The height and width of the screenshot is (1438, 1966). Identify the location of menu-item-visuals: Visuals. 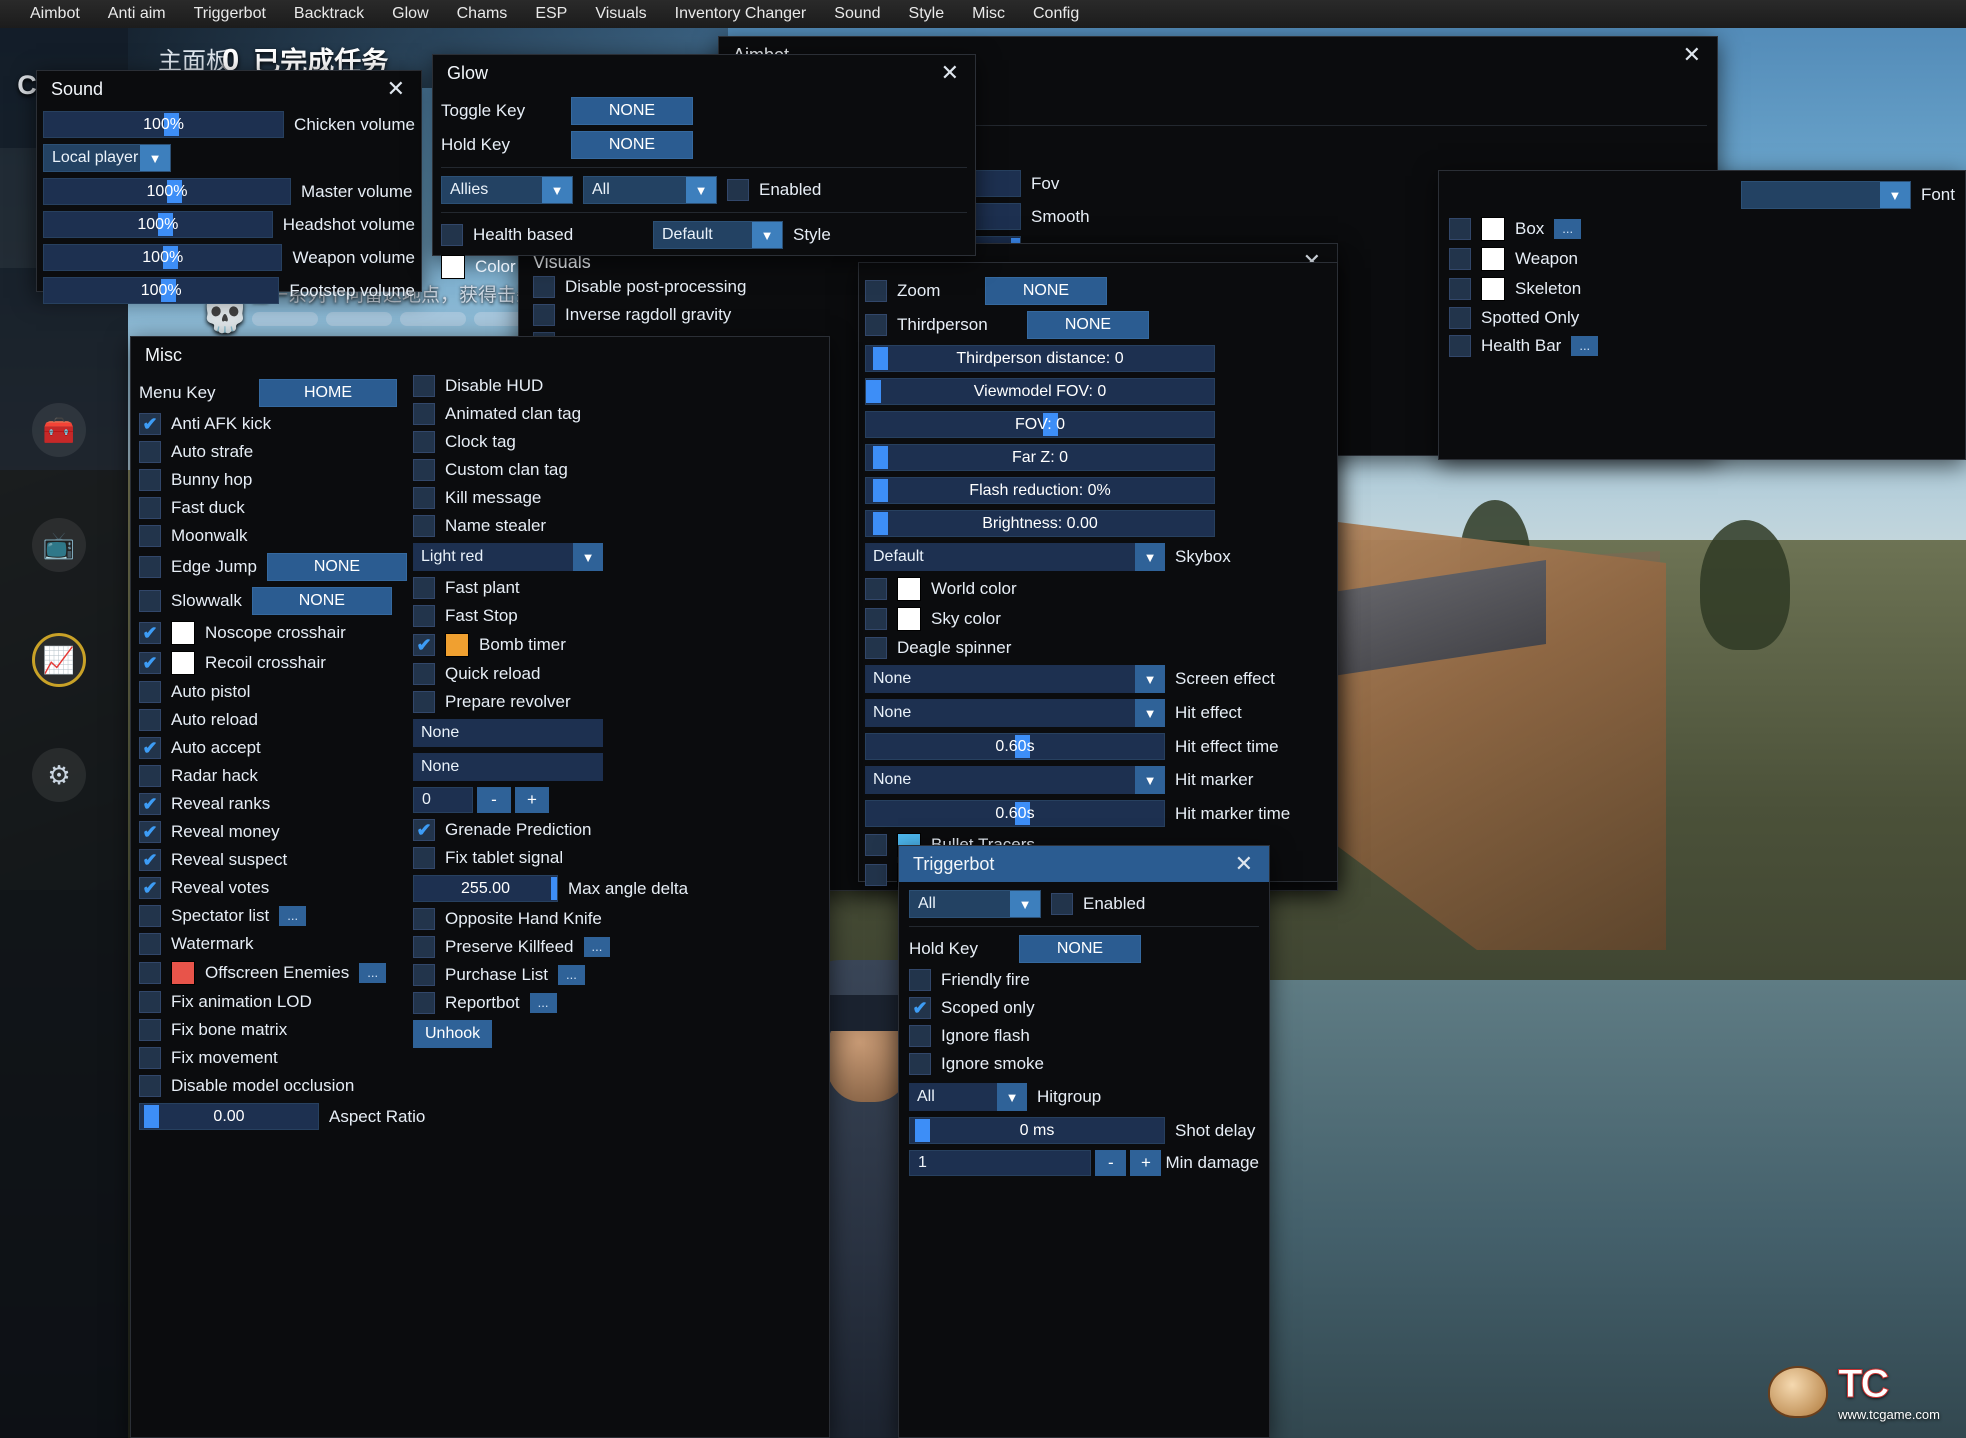
(620, 14).